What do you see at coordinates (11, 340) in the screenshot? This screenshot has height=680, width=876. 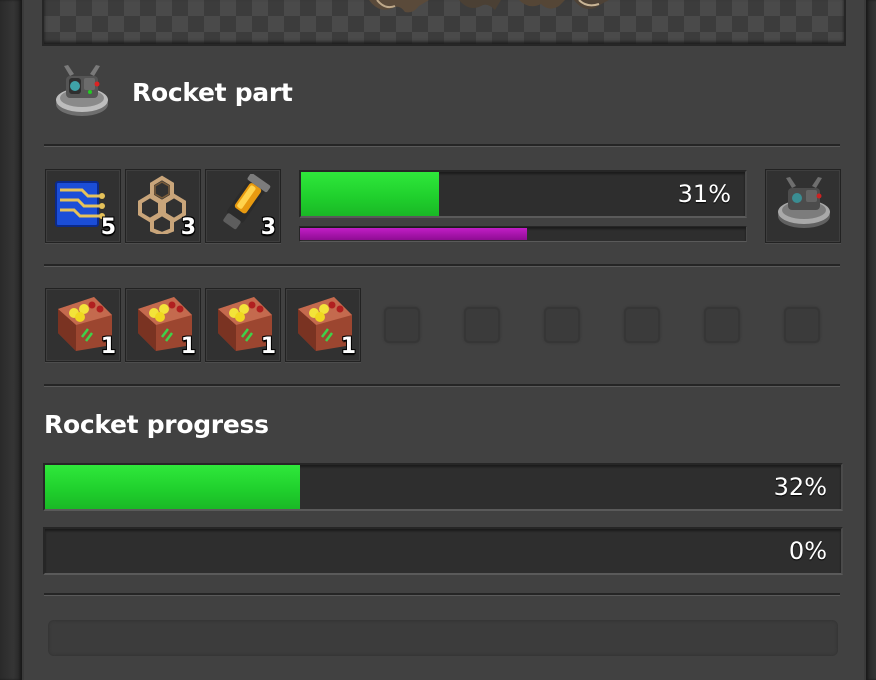 I see `window-left-border` at bounding box center [11, 340].